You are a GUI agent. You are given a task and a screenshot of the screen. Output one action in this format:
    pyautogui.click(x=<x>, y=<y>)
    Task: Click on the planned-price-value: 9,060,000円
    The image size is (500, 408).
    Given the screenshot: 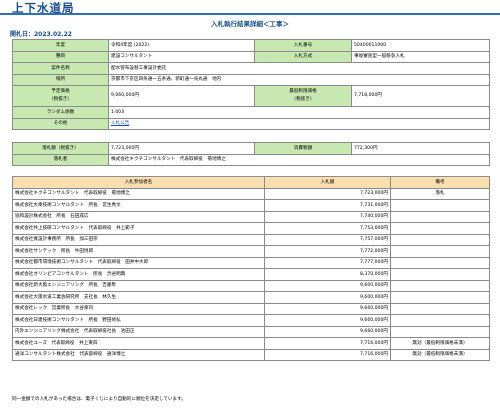 What is the action you would take?
    pyautogui.click(x=181, y=96)
    